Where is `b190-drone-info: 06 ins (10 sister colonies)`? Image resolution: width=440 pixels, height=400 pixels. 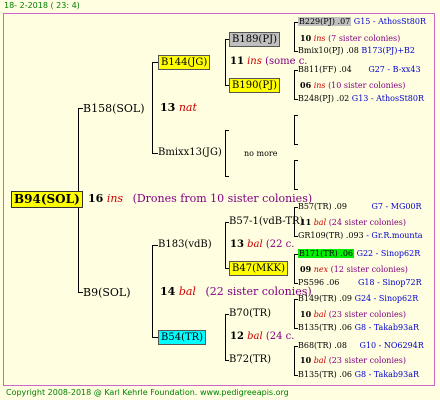
b190-drone-info: 06 ins (10 sister colonies) is located at coordinates (353, 85).